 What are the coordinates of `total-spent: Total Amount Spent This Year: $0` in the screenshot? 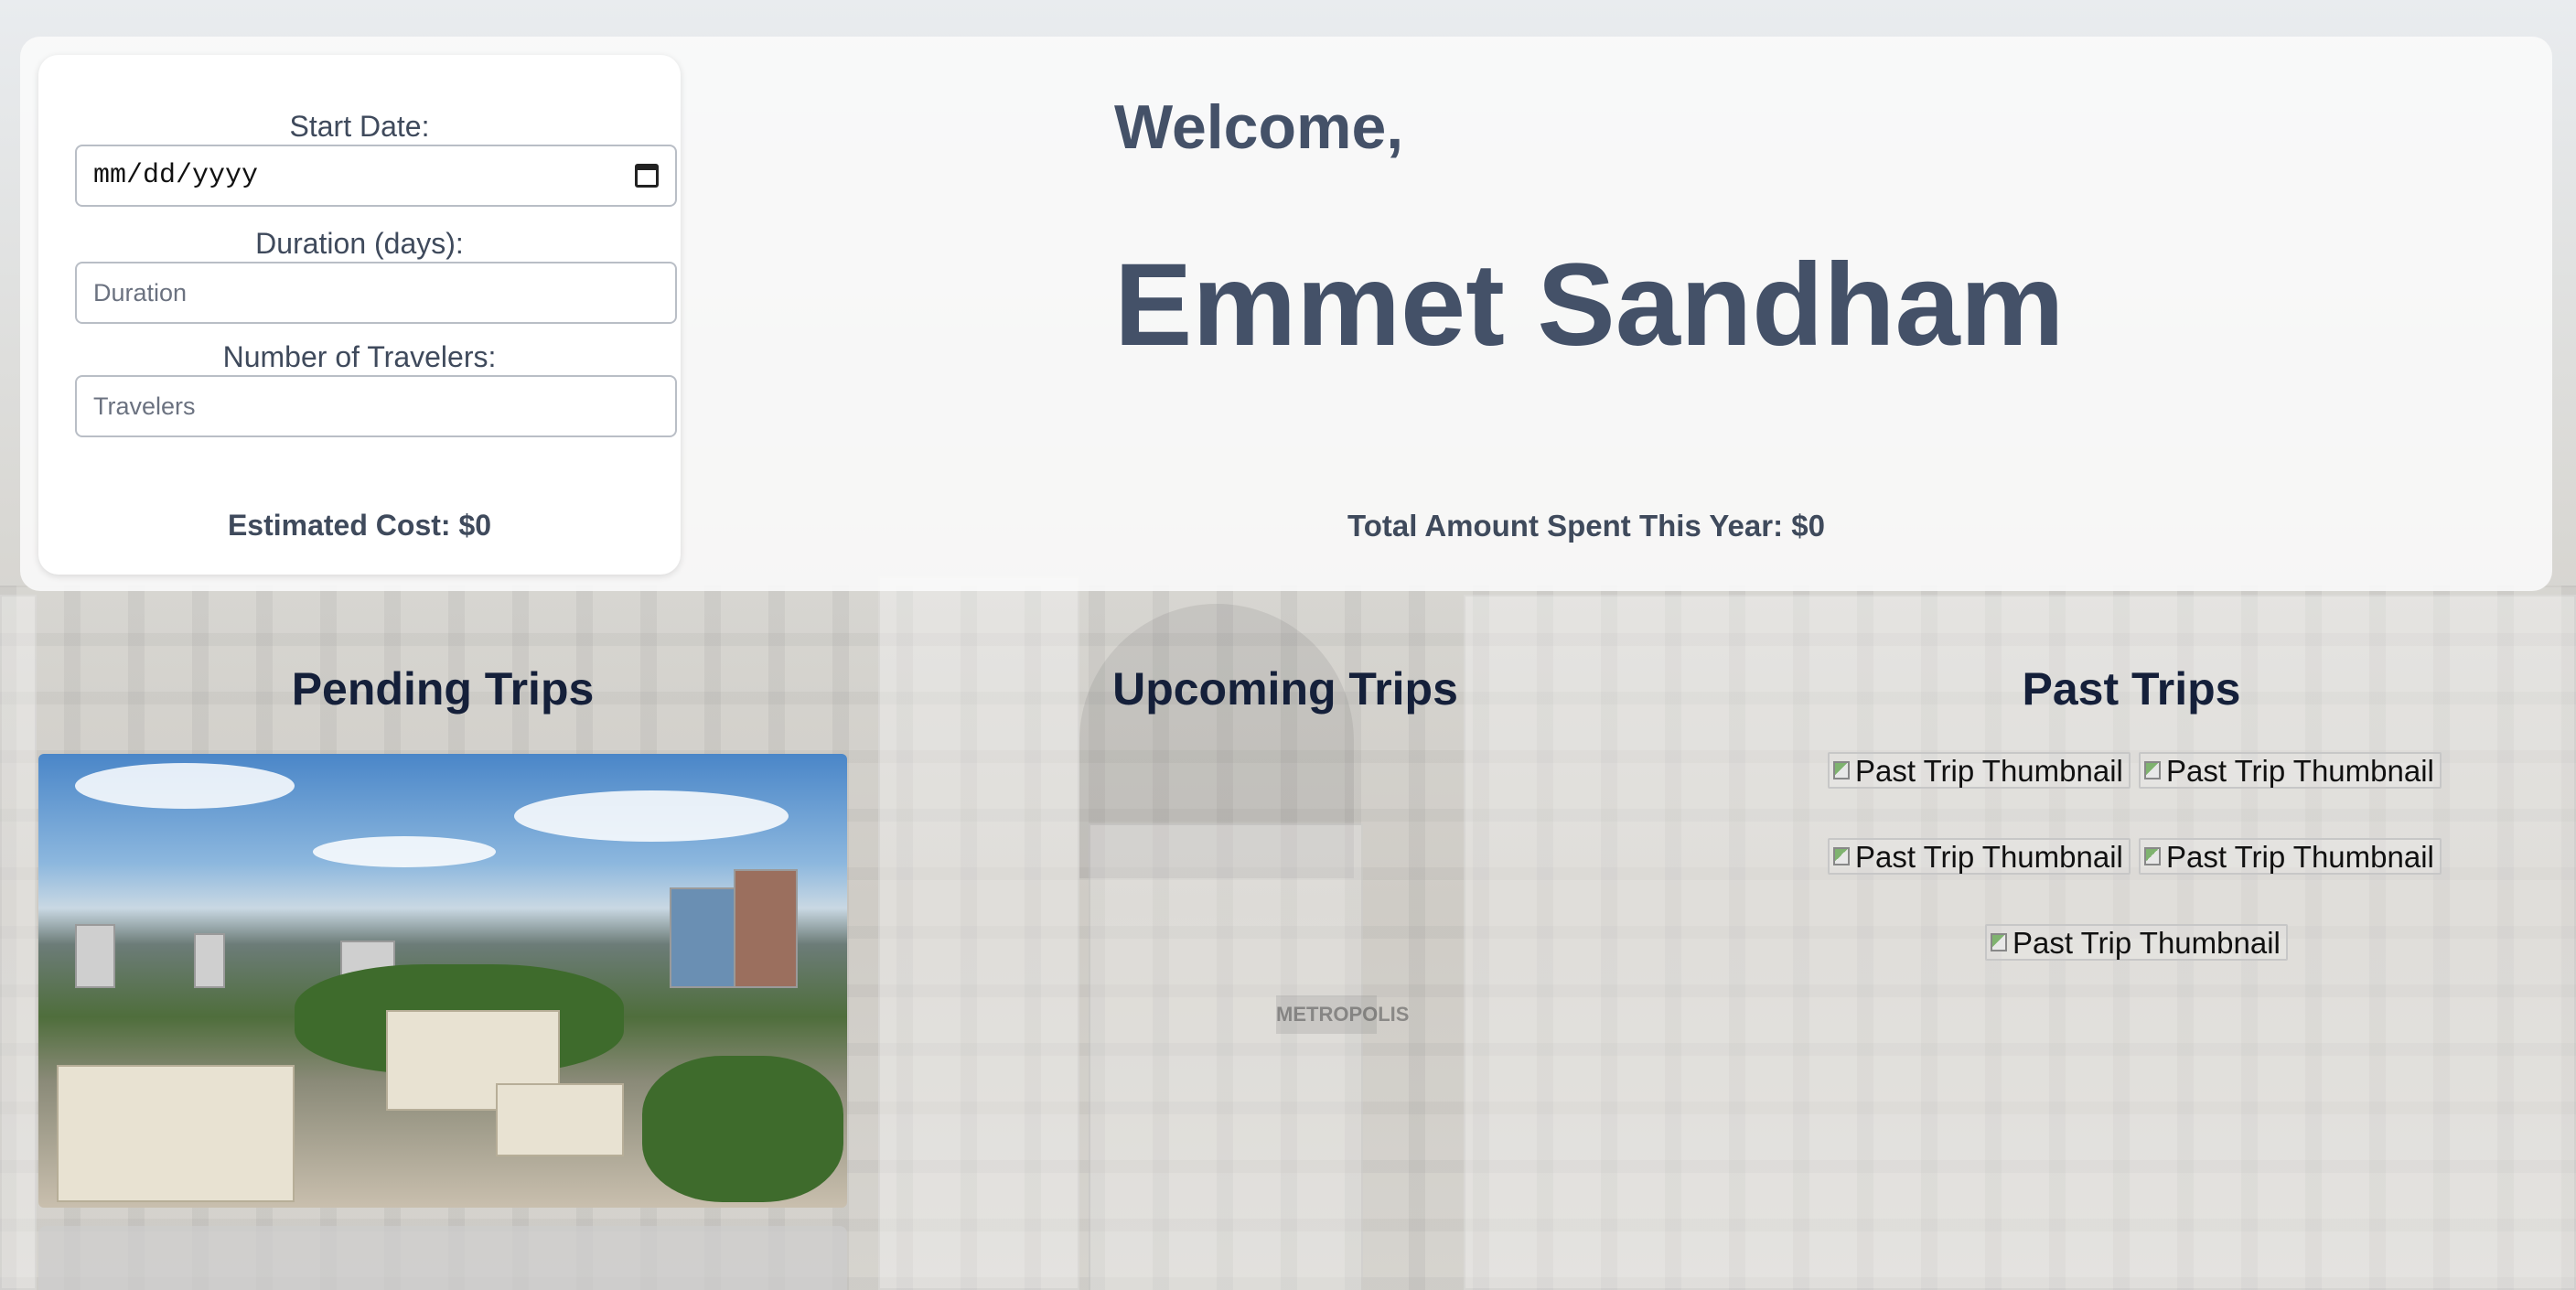 It's located at (1586, 526).